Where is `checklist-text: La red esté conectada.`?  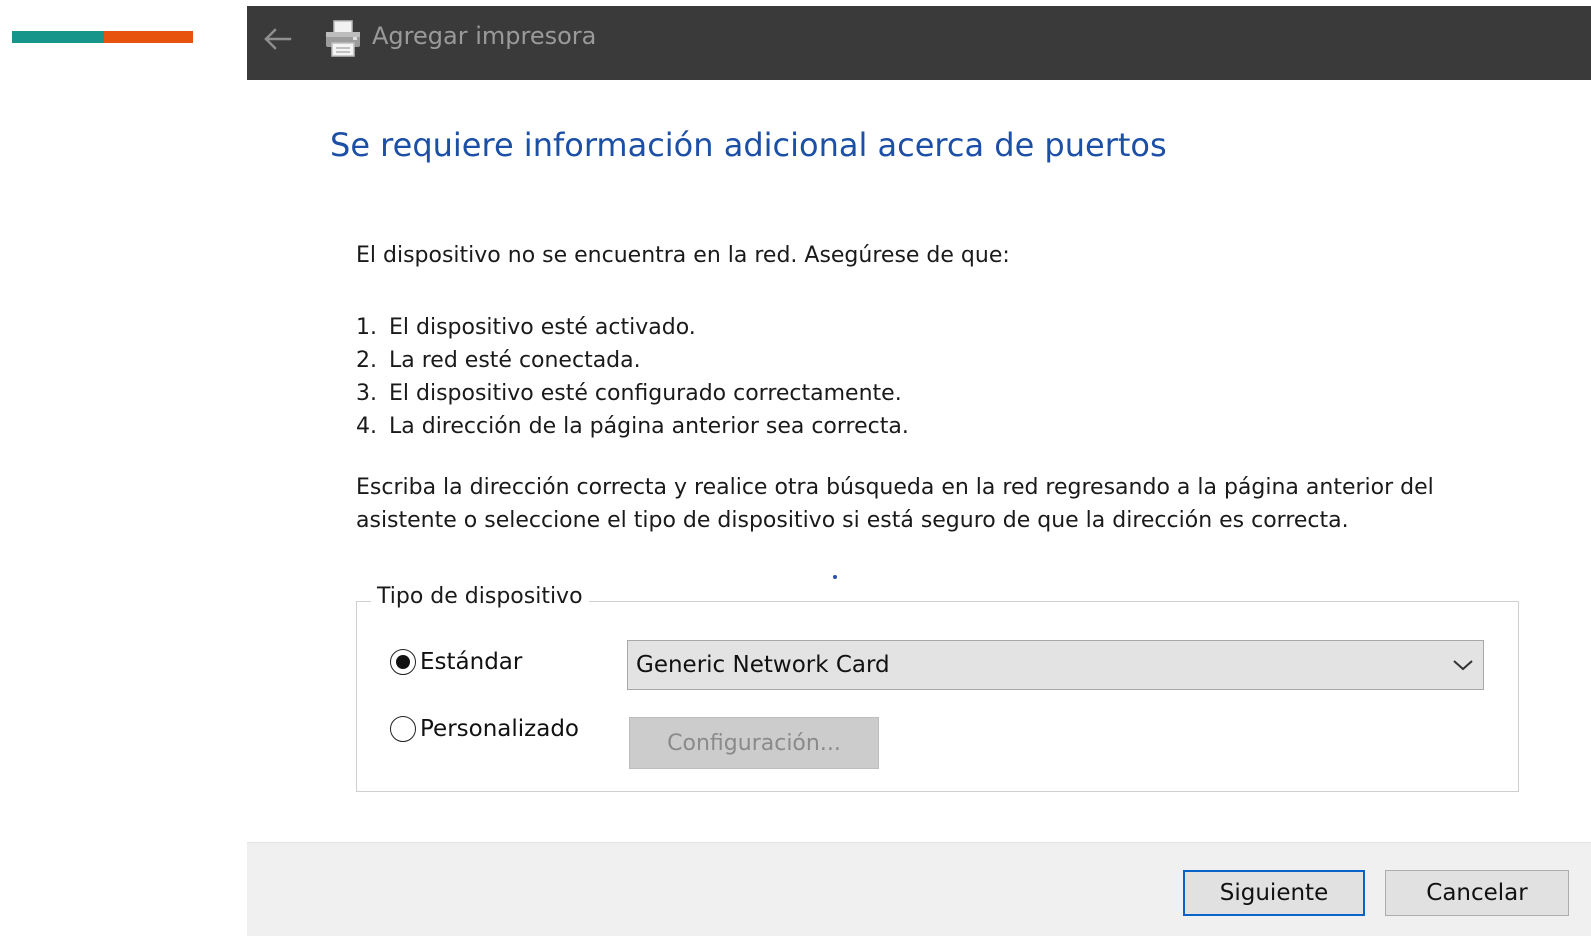 checklist-text: La red esté conectada. is located at coordinates (515, 360).